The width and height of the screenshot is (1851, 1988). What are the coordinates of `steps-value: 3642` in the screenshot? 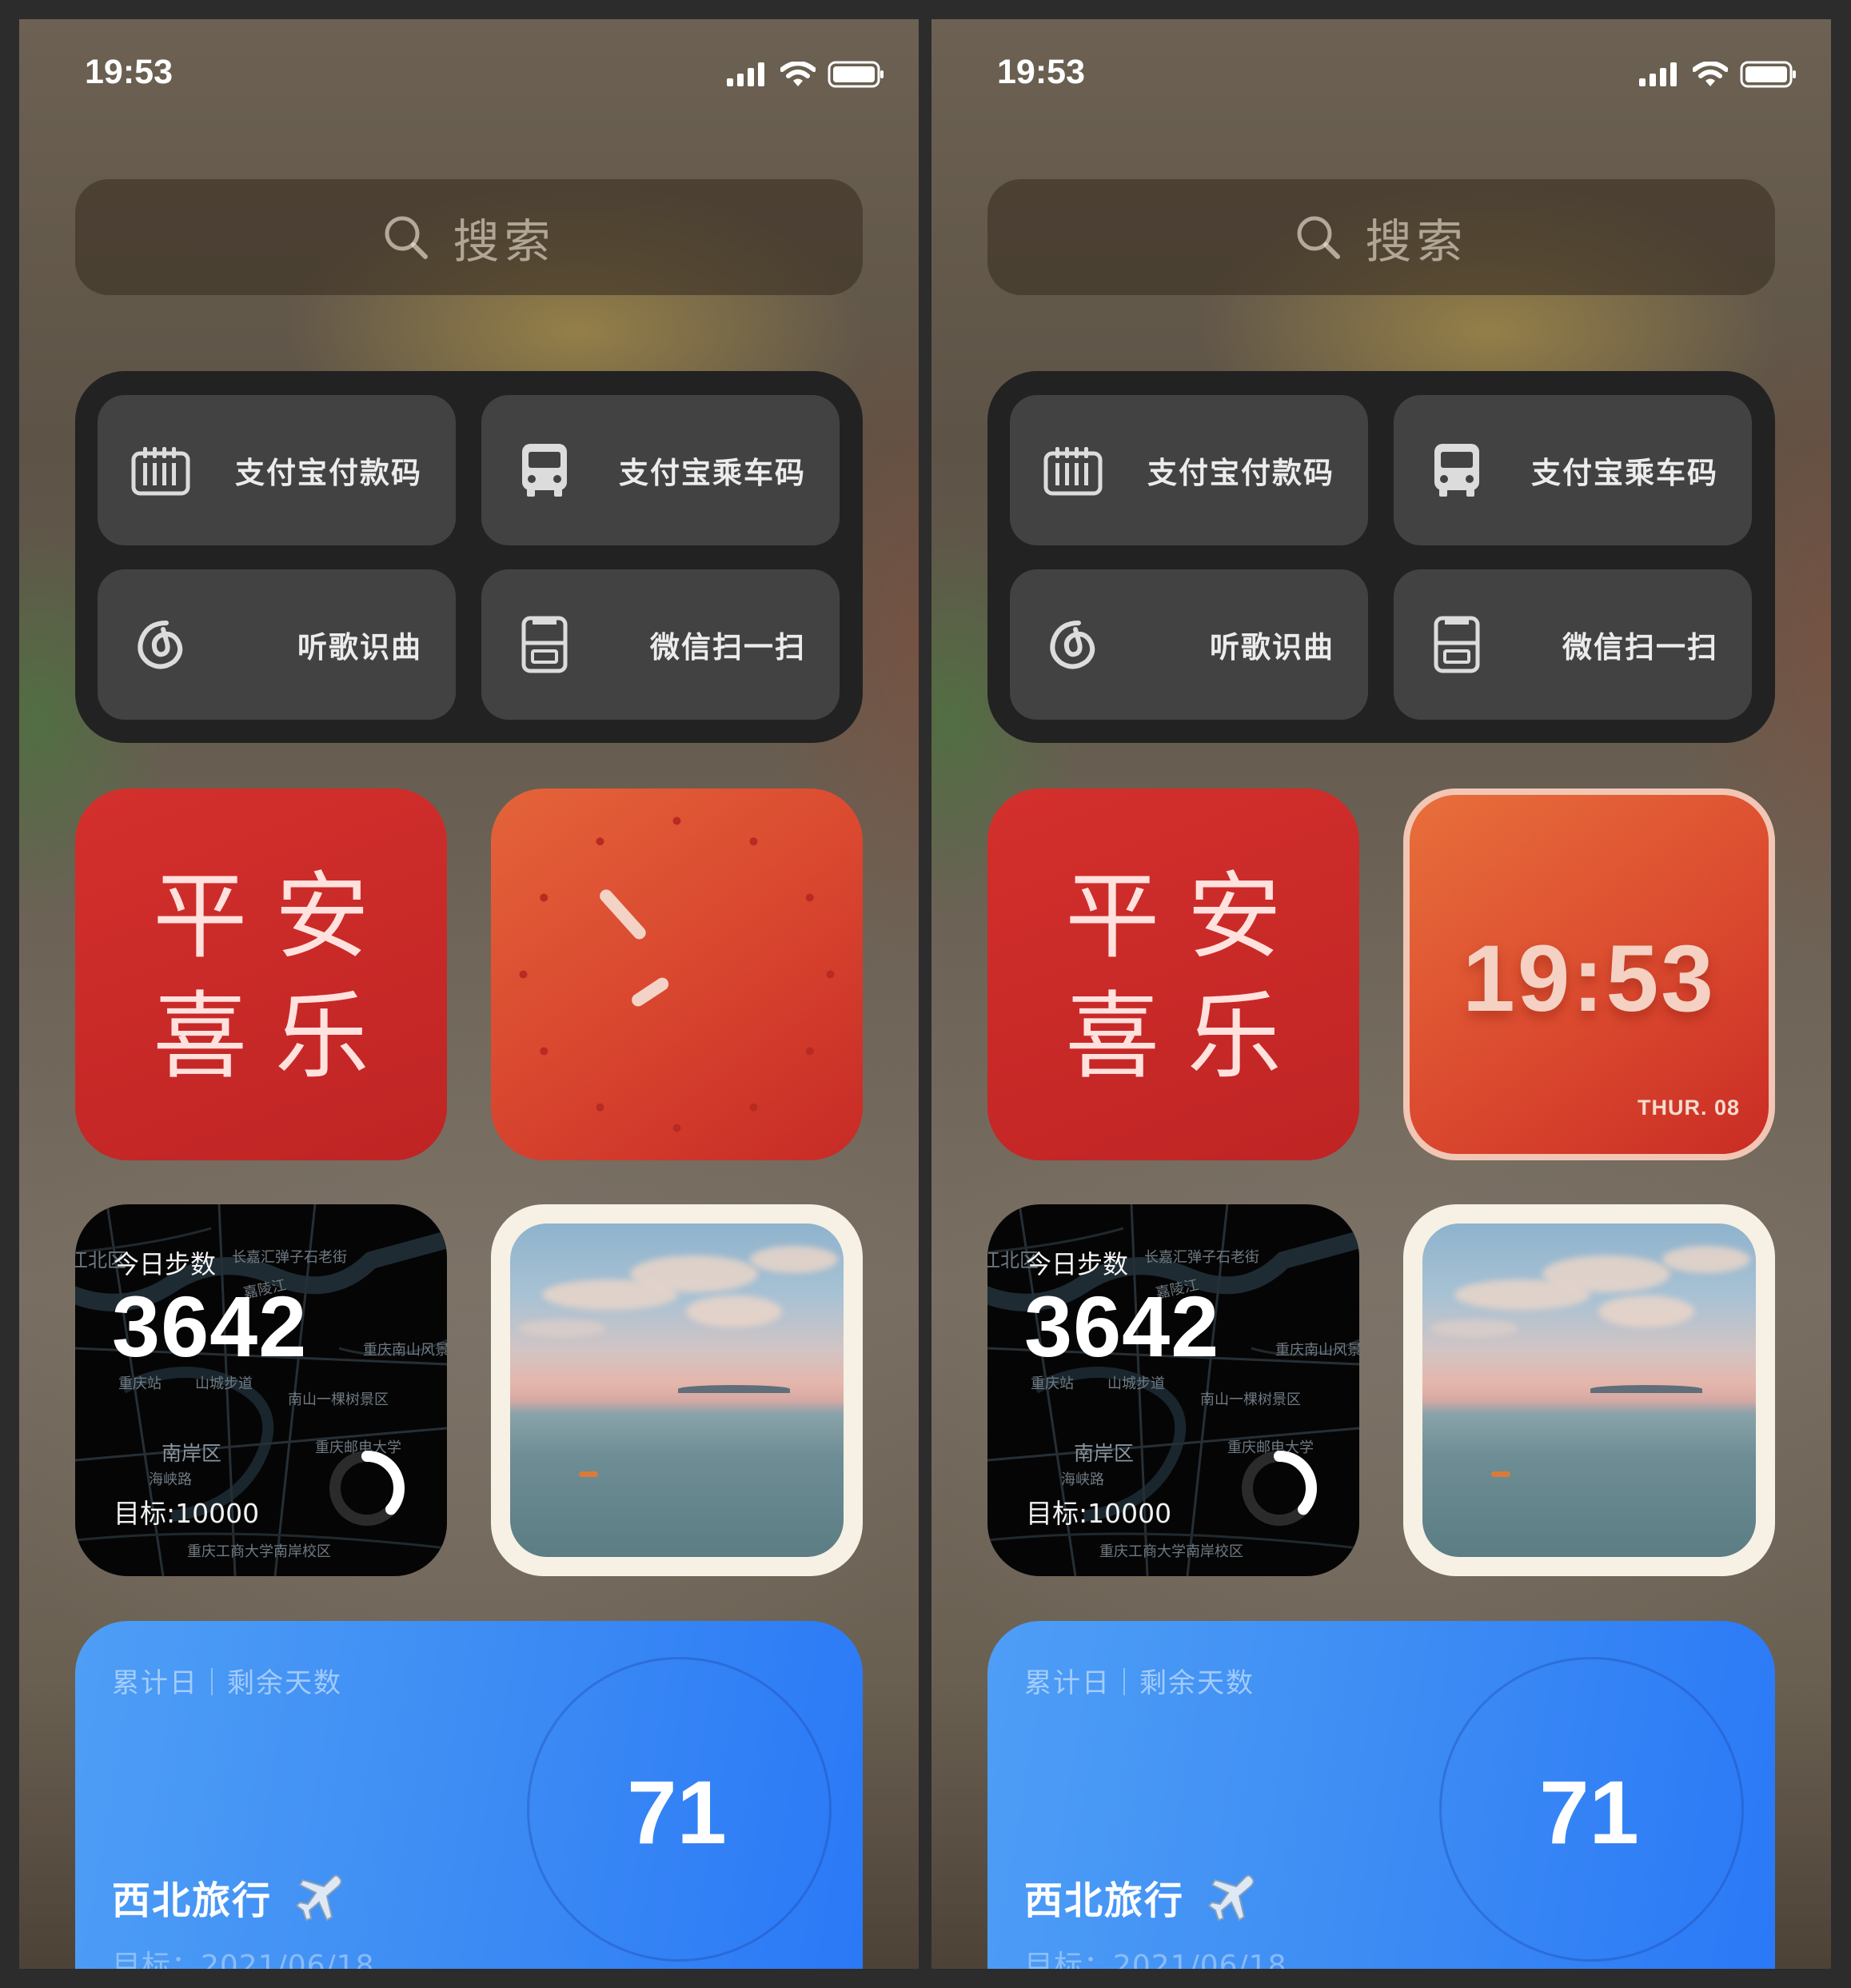 It's located at (210, 1326).